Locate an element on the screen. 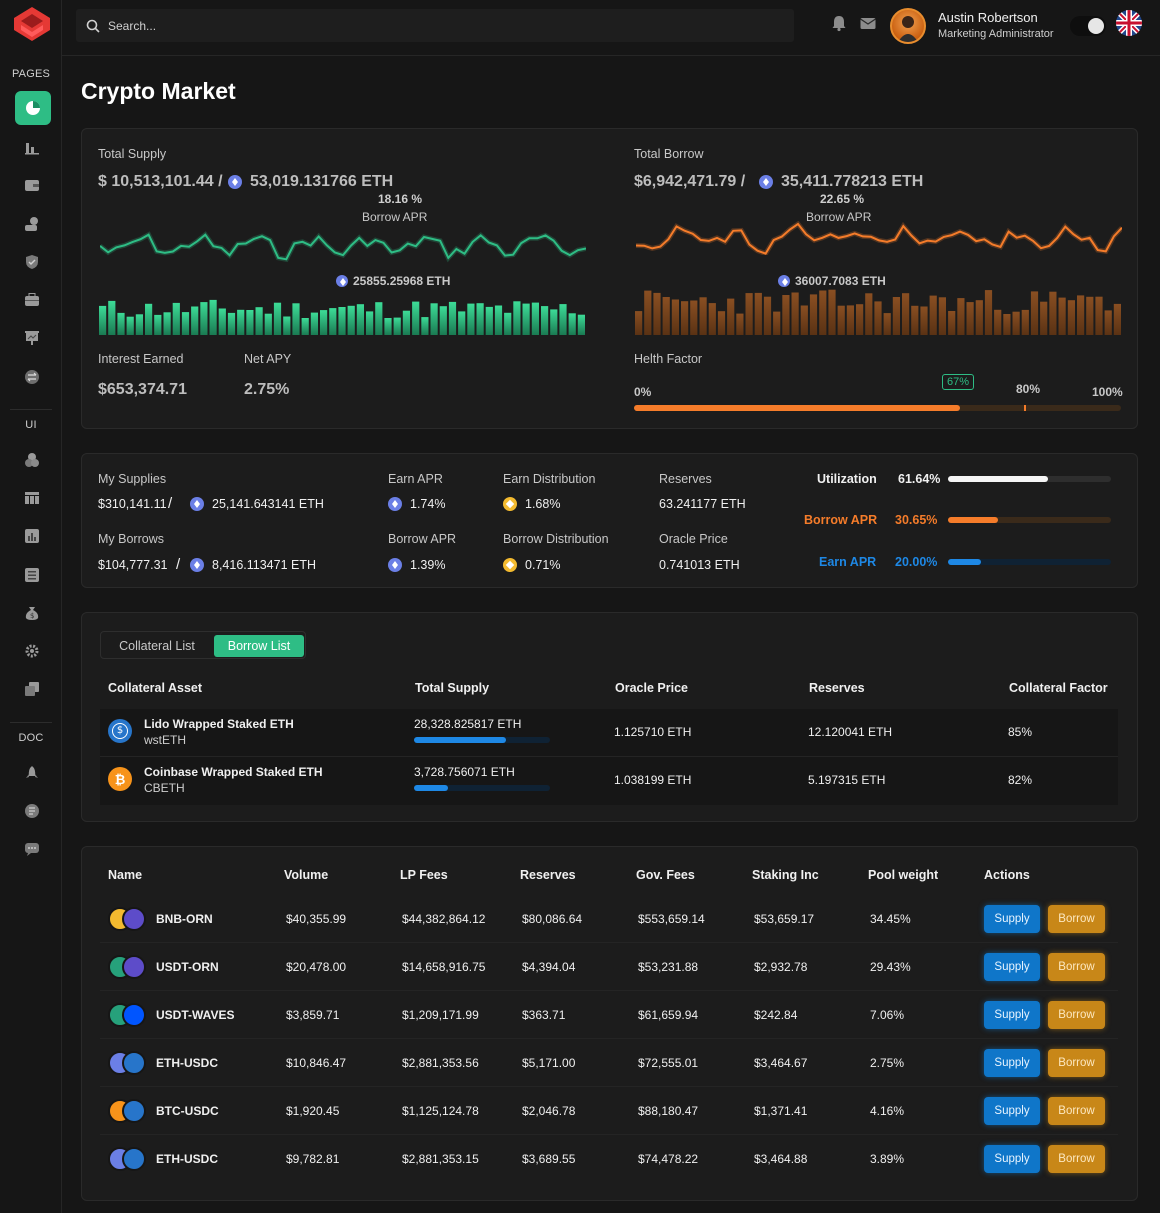 The height and width of the screenshot is (1213, 1160). nav-circles-icon is located at coordinates (32, 460).